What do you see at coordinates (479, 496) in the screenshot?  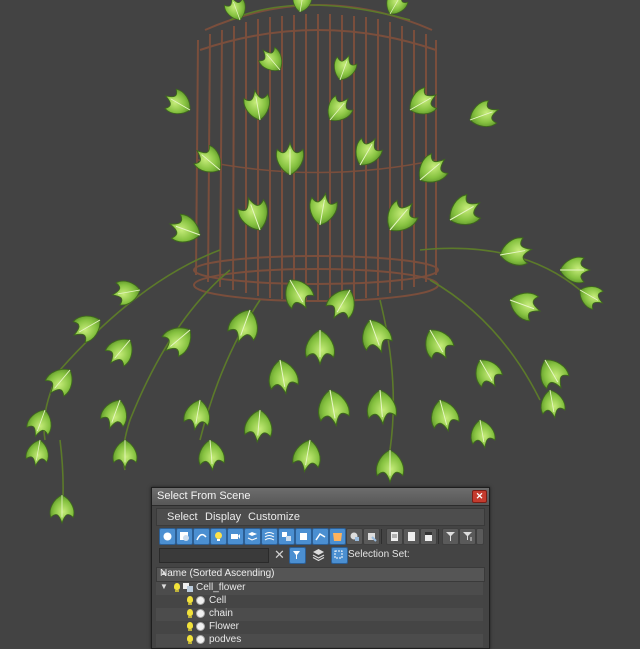 I see `close-button: ✕` at bounding box center [479, 496].